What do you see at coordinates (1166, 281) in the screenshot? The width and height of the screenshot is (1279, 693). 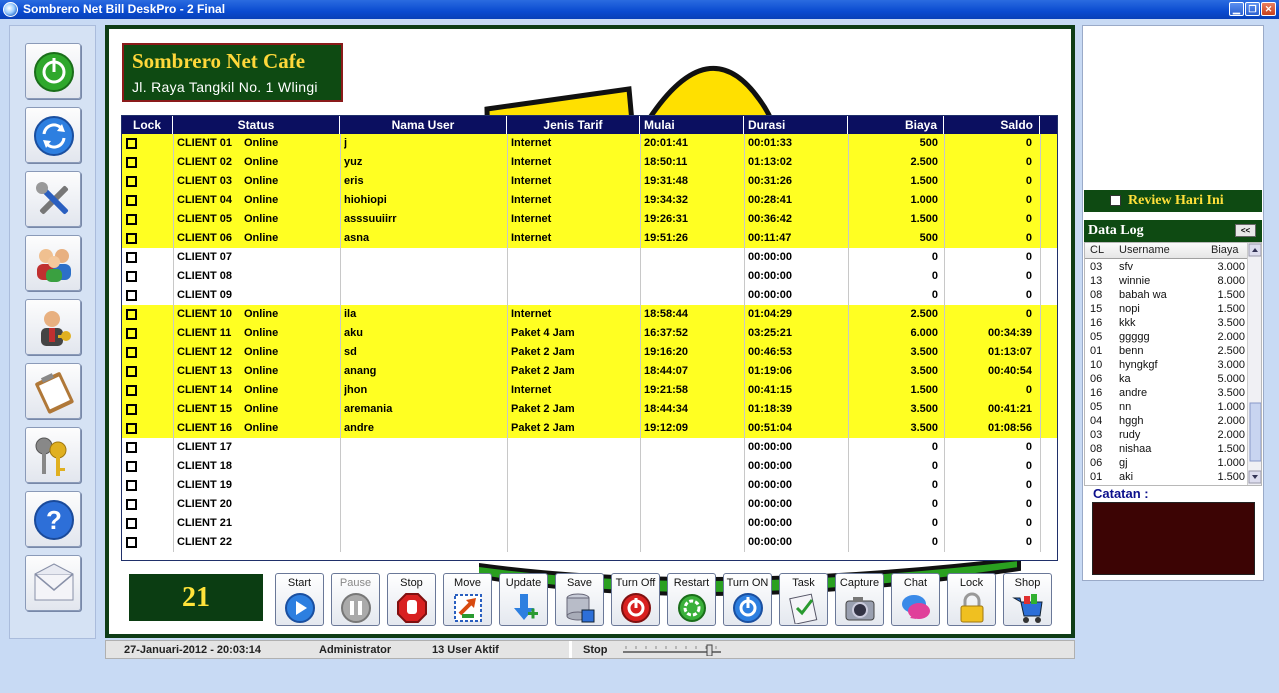 I see `datalog-row: 13 winnie 8.000` at bounding box center [1166, 281].